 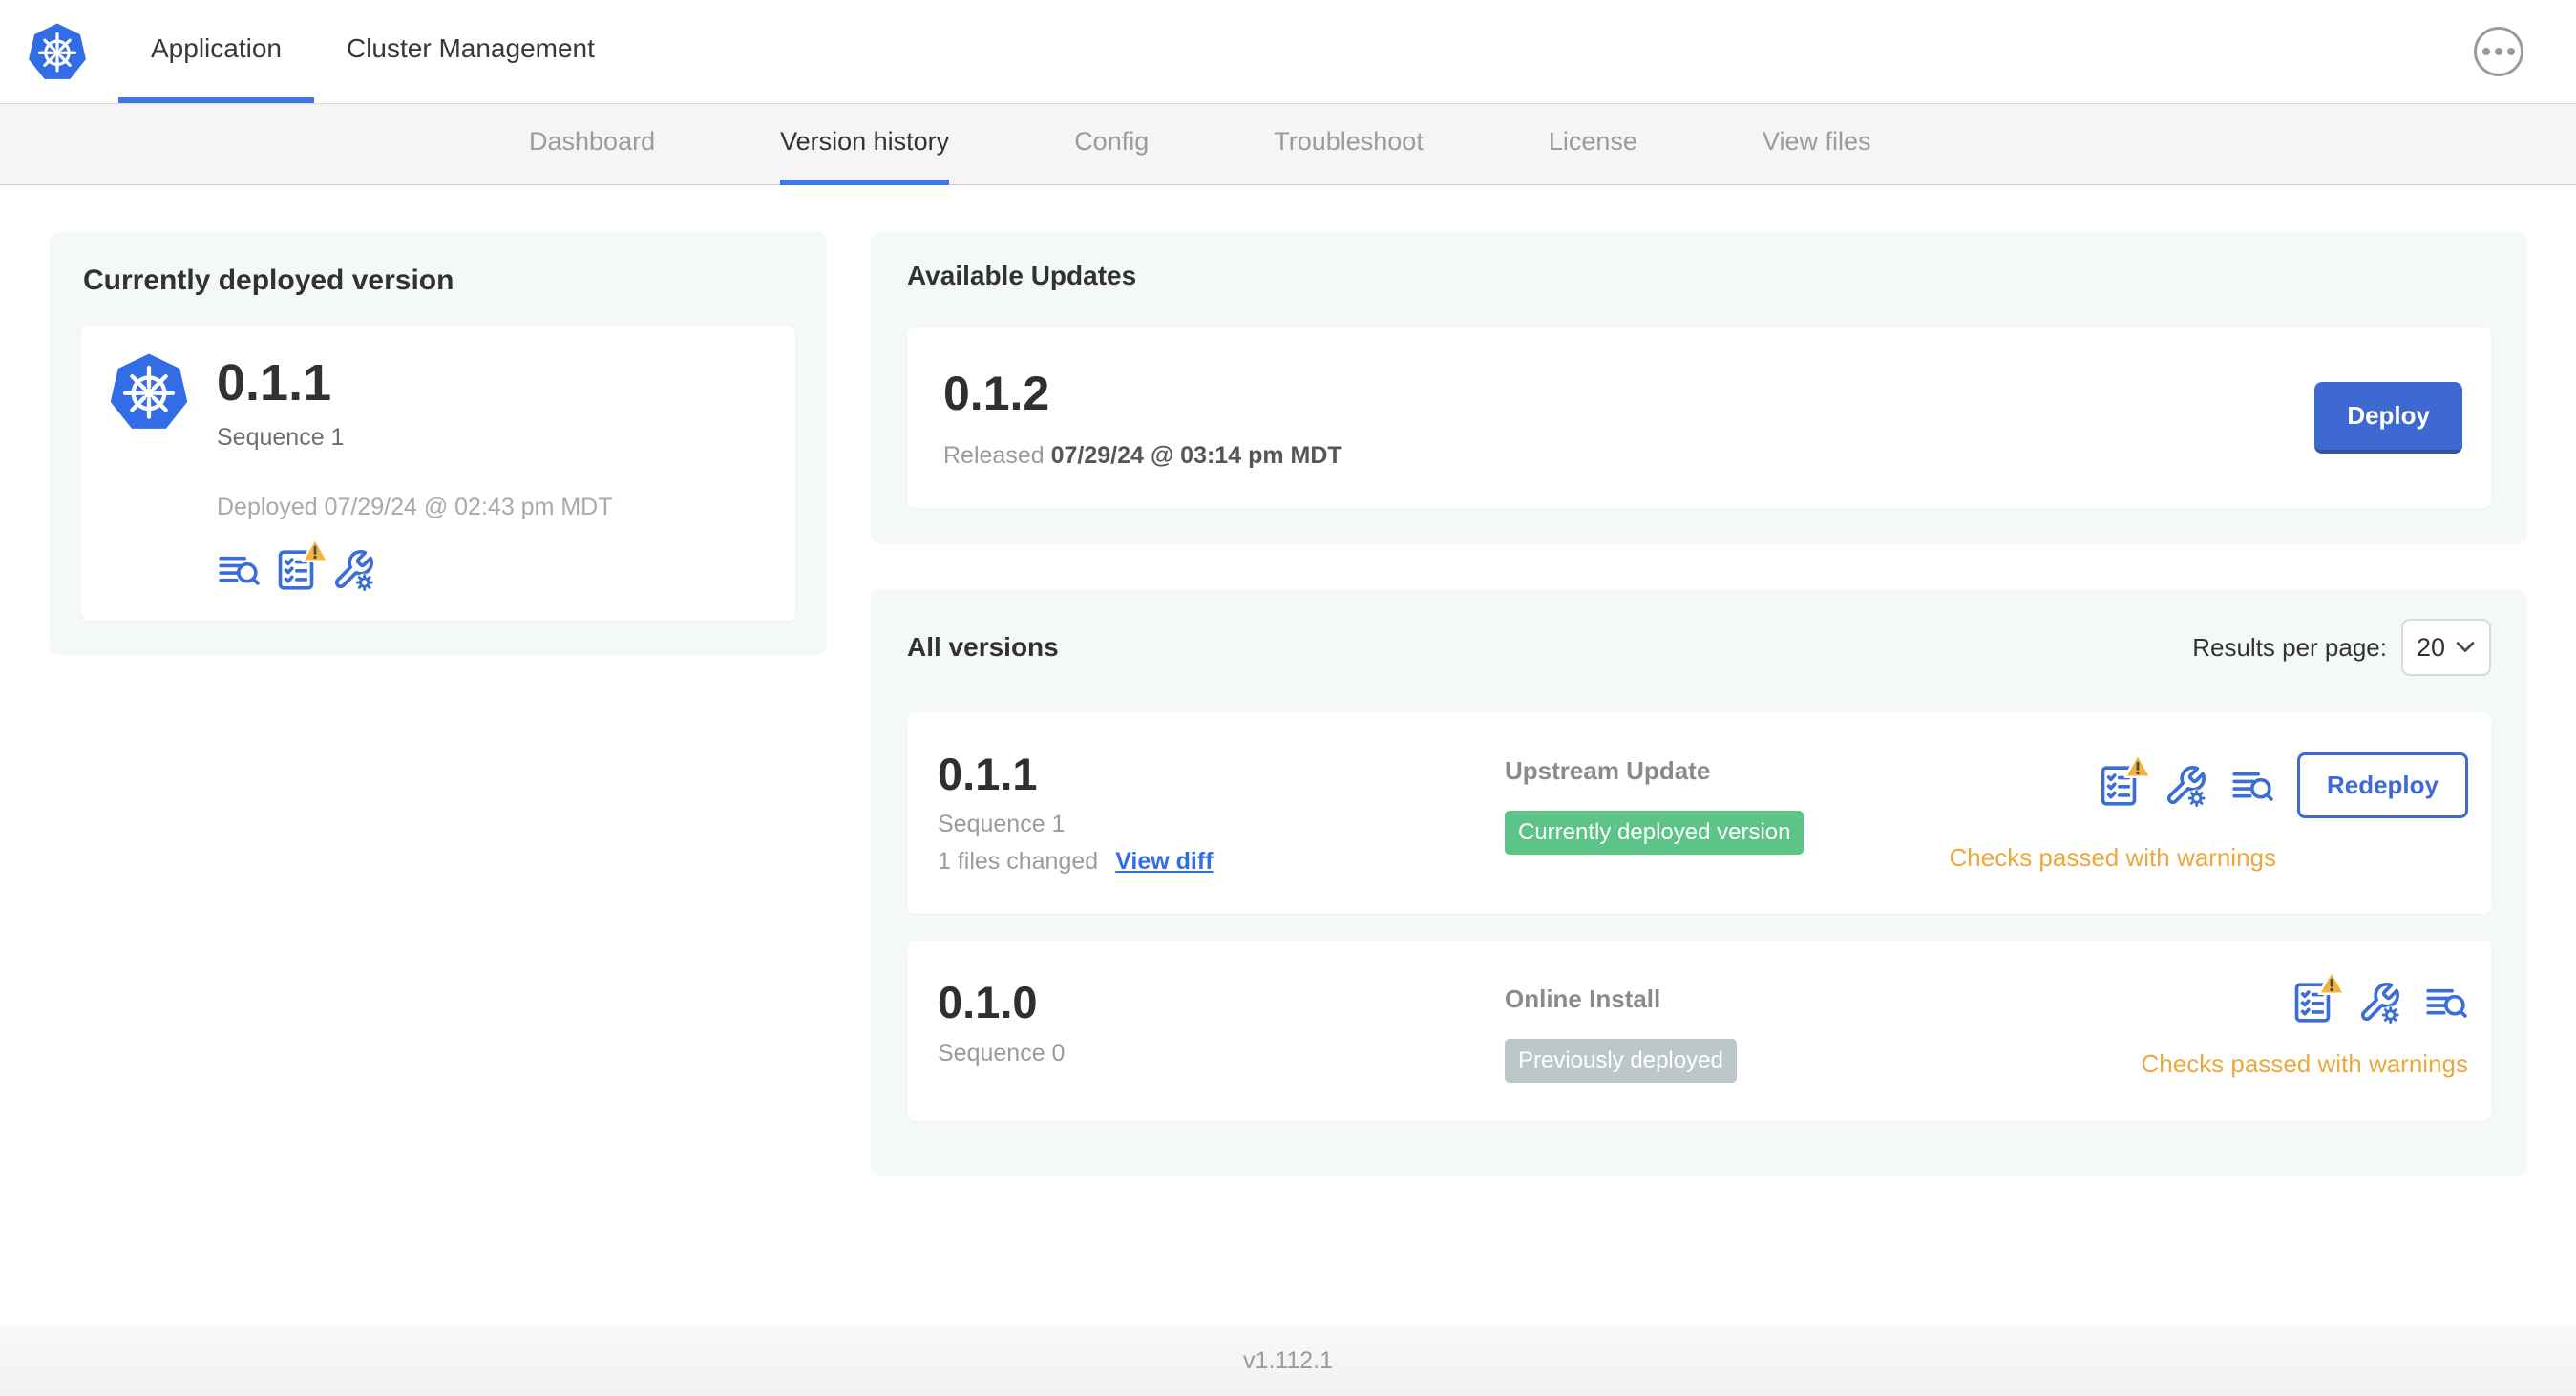 What do you see at coordinates (1022, 275) in the screenshot?
I see `available-updates-title: Available Updates` at bounding box center [1022, 275].